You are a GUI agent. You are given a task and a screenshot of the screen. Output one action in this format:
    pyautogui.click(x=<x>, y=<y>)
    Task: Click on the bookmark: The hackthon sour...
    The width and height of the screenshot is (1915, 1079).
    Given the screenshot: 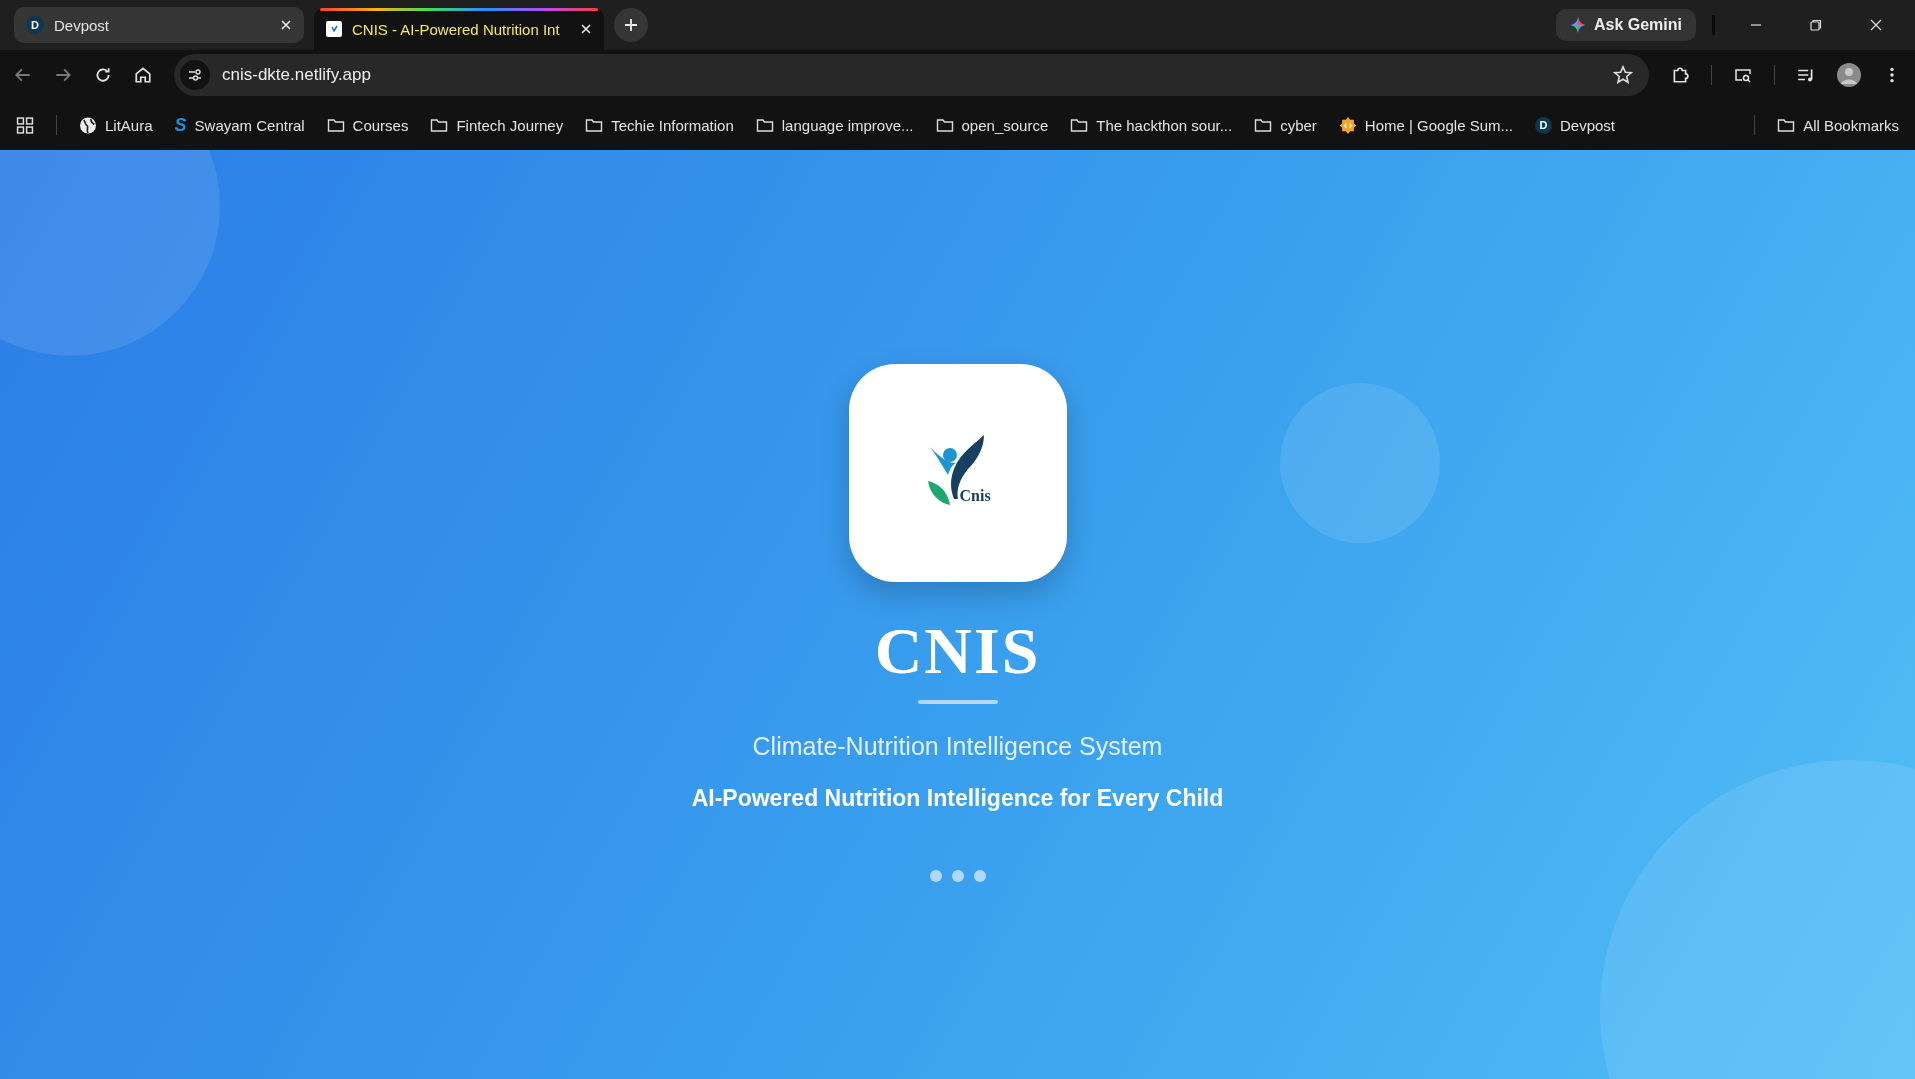 What is the action you would take?
    pyautogui.click(x=1151, y=125)
    